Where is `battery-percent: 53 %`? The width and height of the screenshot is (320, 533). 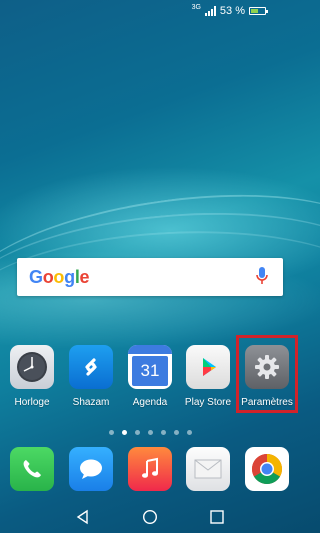 battery-percent: 53 % is located at coordinates (232, 11).